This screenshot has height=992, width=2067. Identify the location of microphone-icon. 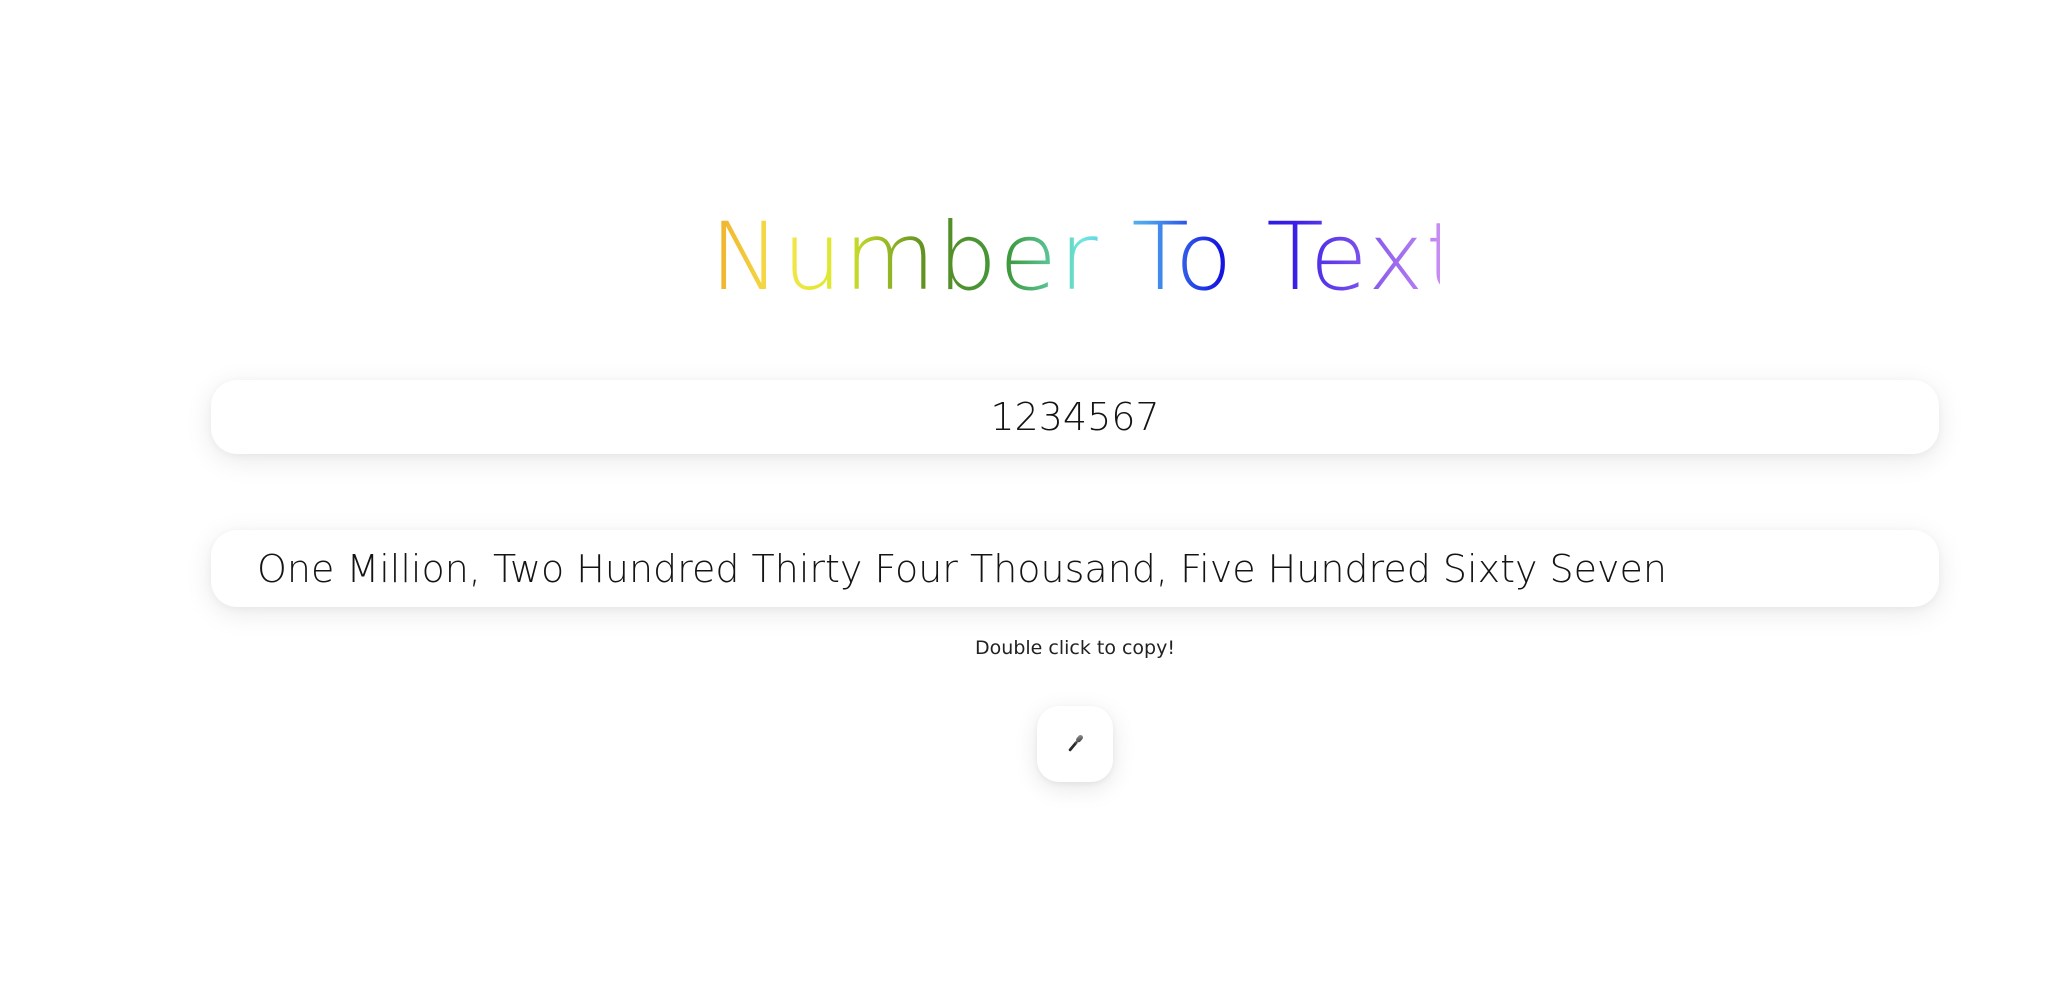
(1075, 743).